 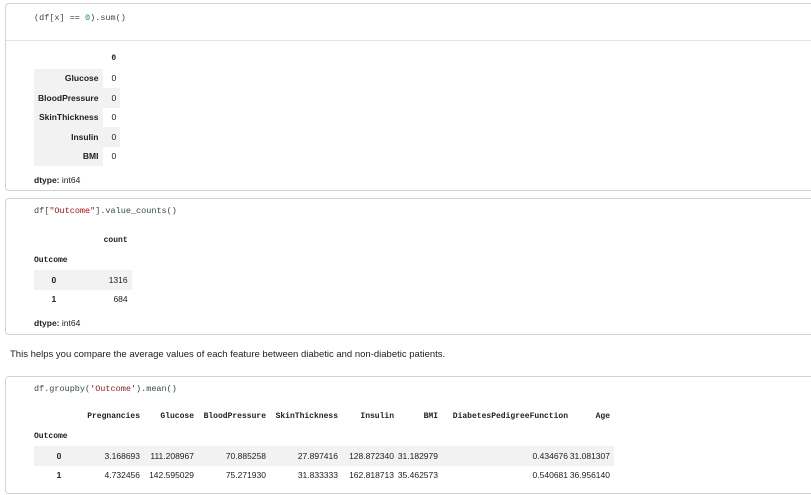 What do you see at coordinates (69, 137) in the screenshot?
I see `row-label: Insulin` at bounding box center [69, 137].